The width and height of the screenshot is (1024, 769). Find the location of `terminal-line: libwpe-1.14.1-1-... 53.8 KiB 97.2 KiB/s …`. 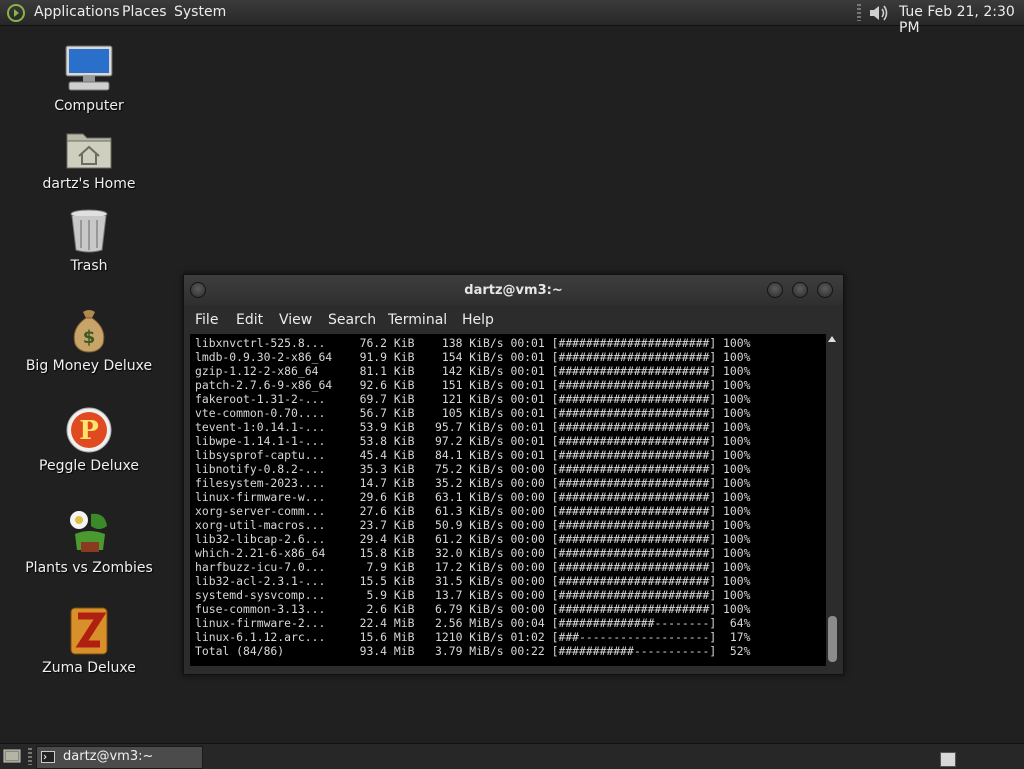

terminal-line: libwpe-1.14.1-1-... 53.8 KiB 97.2 KiB/s … is located at coordinates (473, 441).